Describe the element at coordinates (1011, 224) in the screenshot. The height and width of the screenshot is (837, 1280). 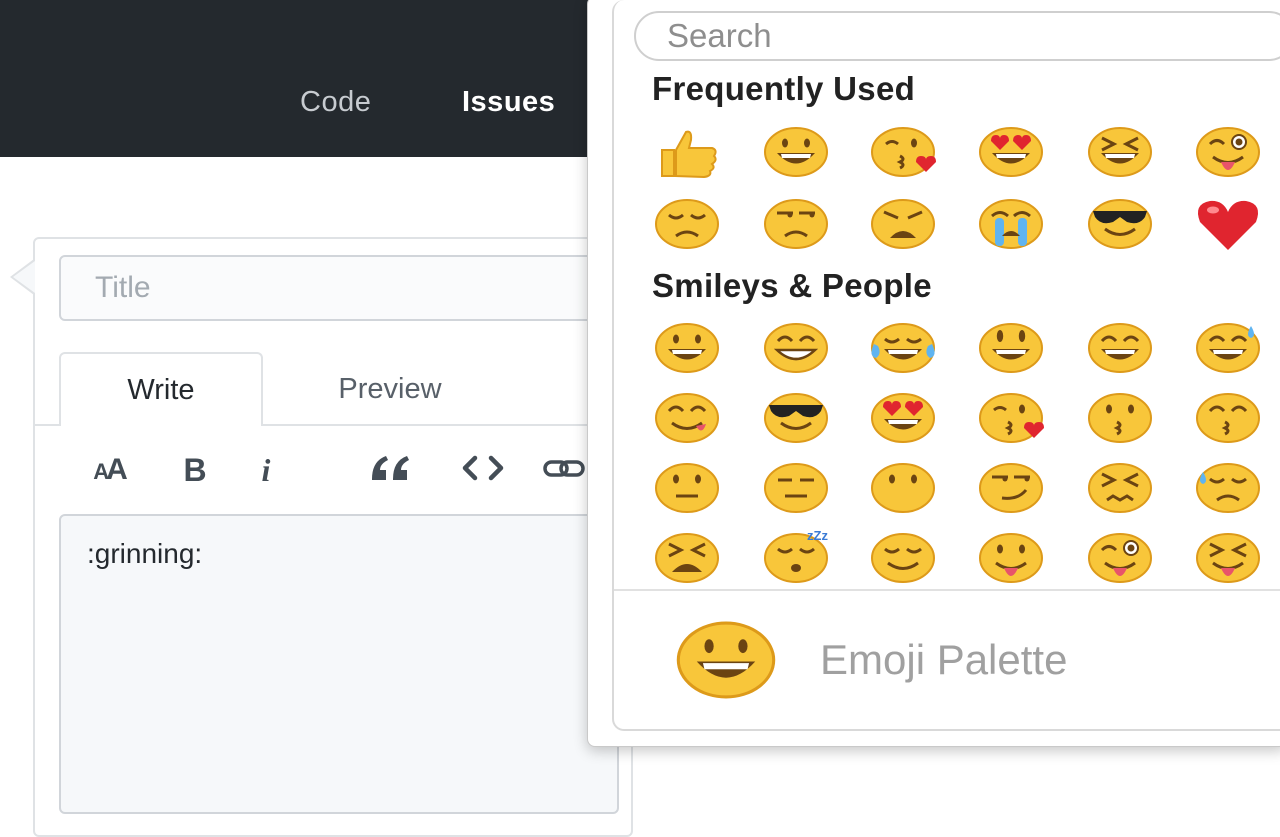
I see `emoji-sob-icon` at that location.